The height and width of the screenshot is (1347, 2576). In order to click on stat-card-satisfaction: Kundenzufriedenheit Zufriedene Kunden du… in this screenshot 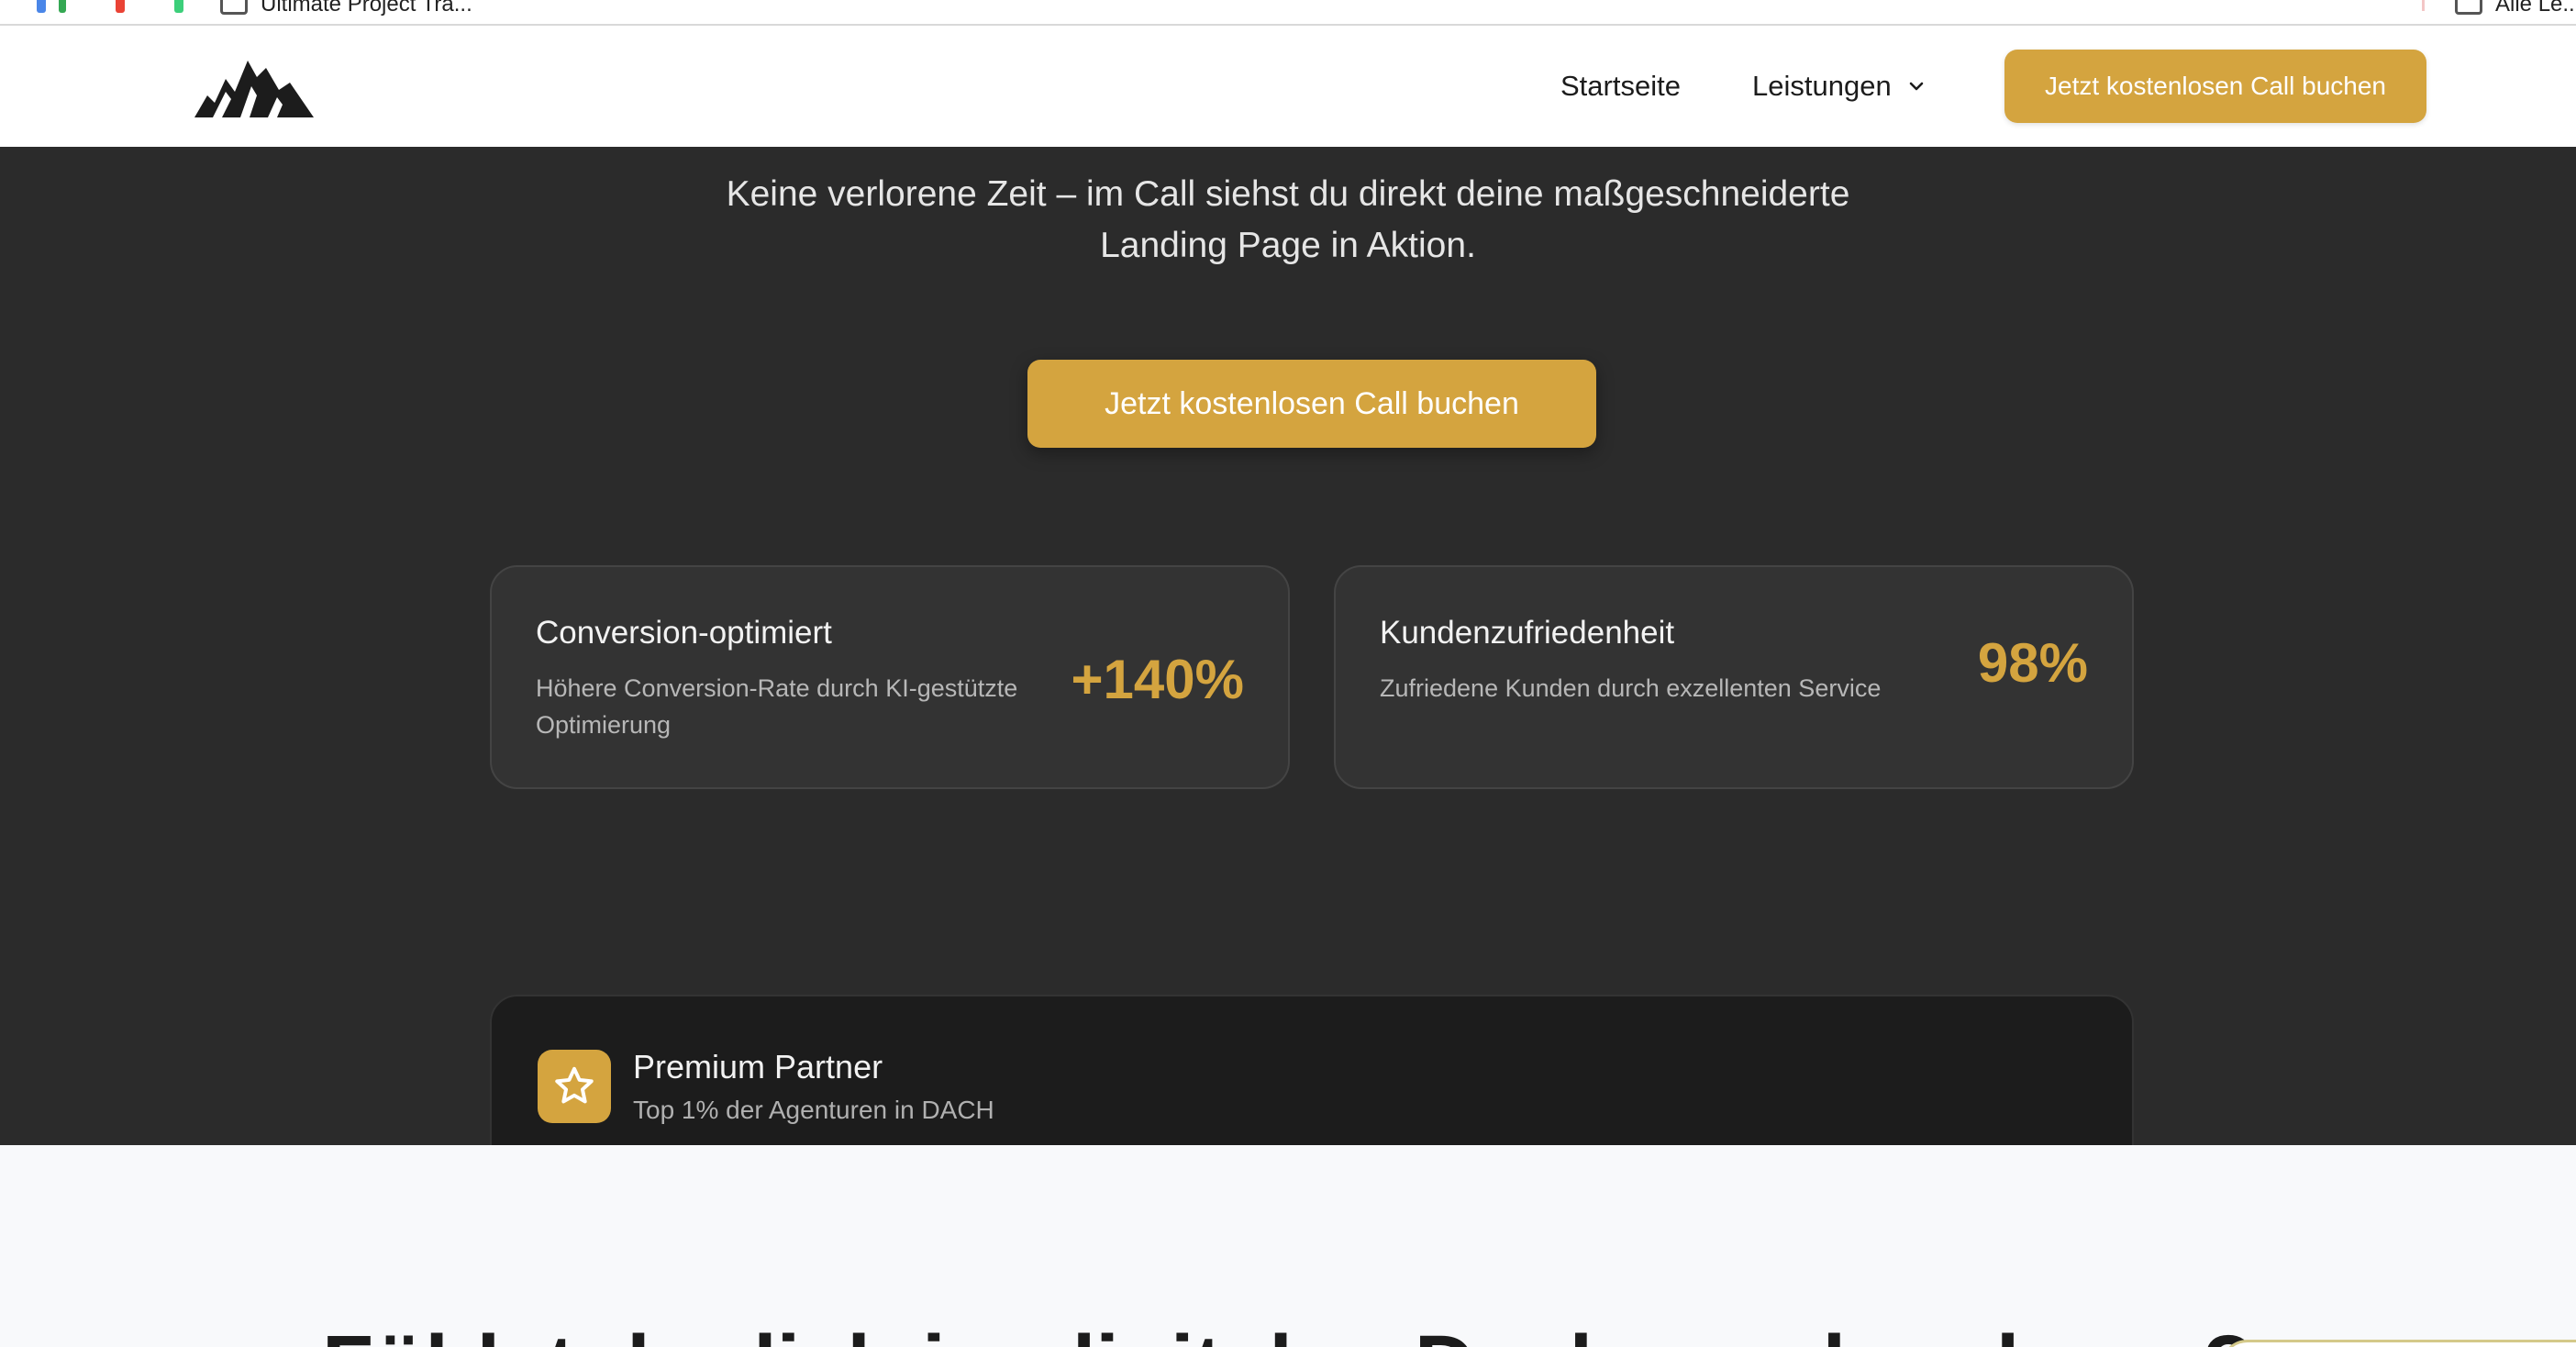, I will do `click(1734, 677)`.